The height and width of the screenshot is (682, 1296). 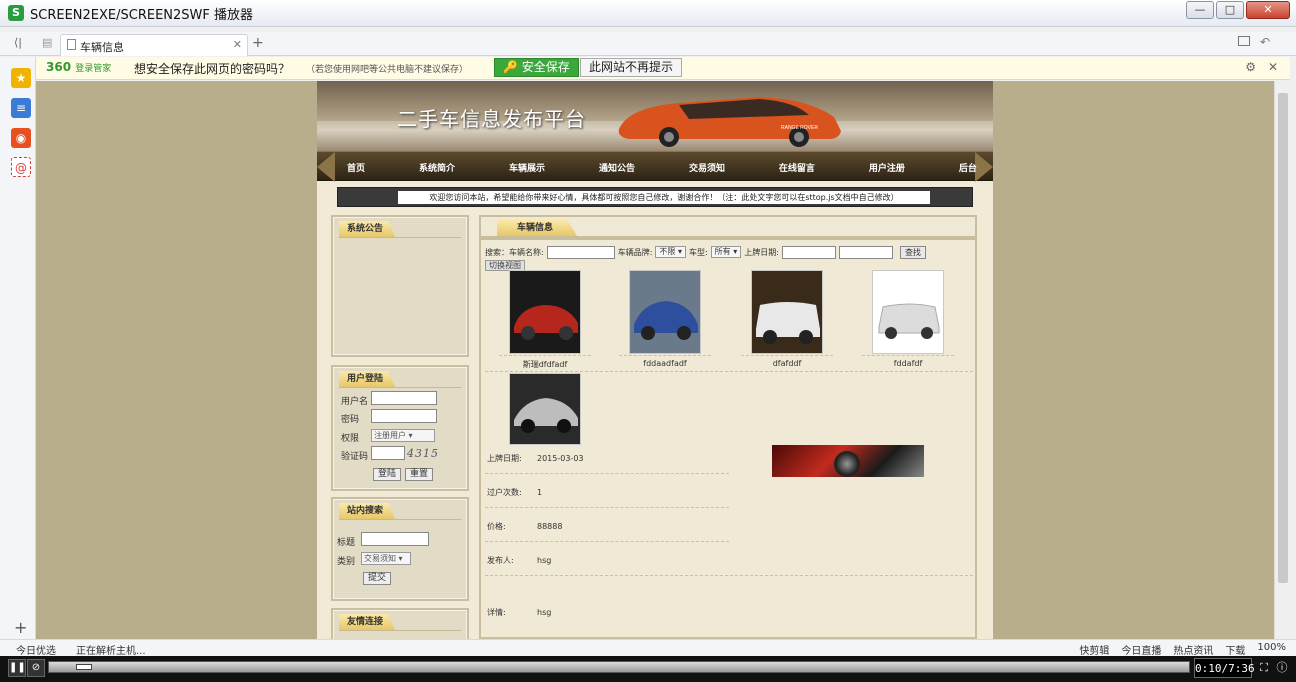 What do you see at coordinates (16, 13) in the screenshot?
I see `app-icon: S` at bounding box center [16, 13].